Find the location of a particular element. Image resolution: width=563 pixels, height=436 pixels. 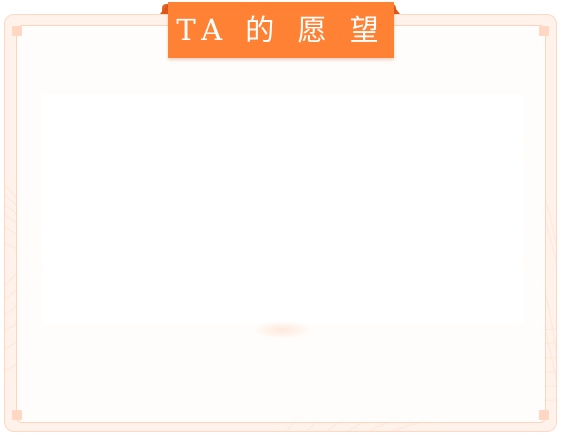

corner-ornament-top-right is located at coordinates (544, 31).